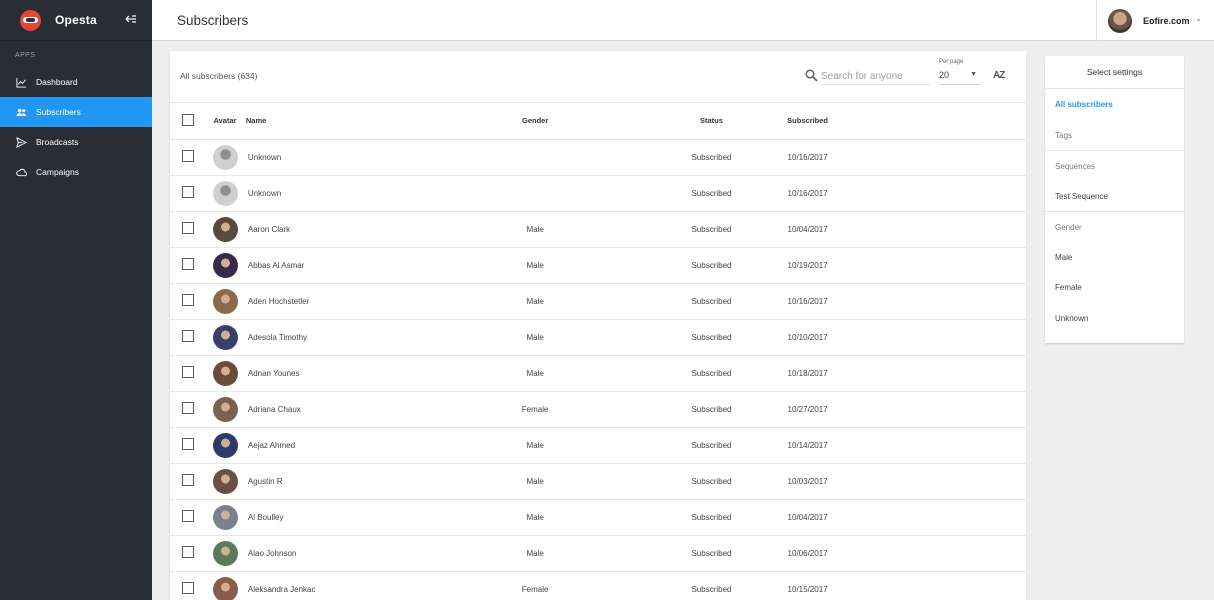  What do you see at coordinates (598, 409) in the screenshot?
I see `table-row: Adriana Chaux Female Subscribed 10/27/2017` at bounding box center [598, 409].